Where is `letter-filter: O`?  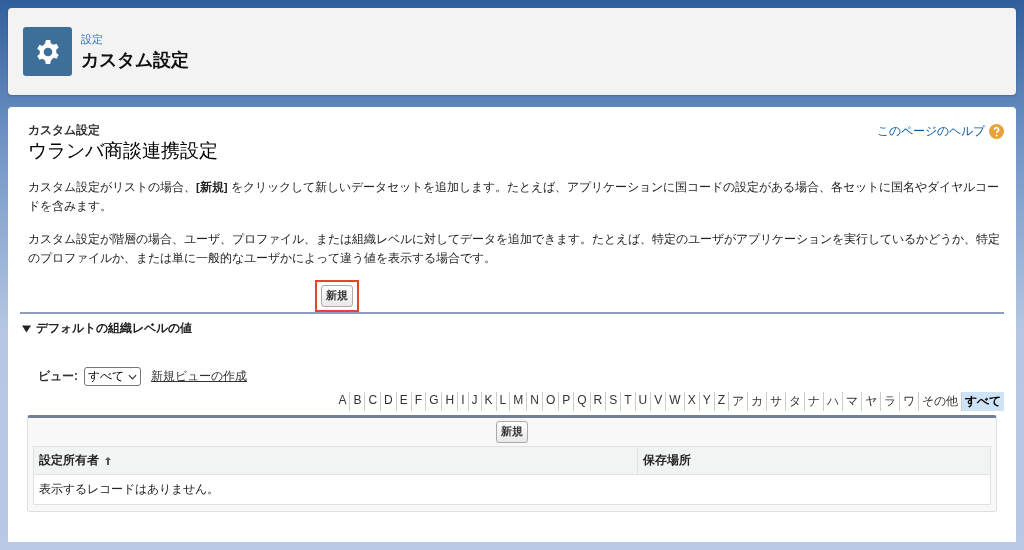 letter-filter: O is located at coordinates (550, 401).